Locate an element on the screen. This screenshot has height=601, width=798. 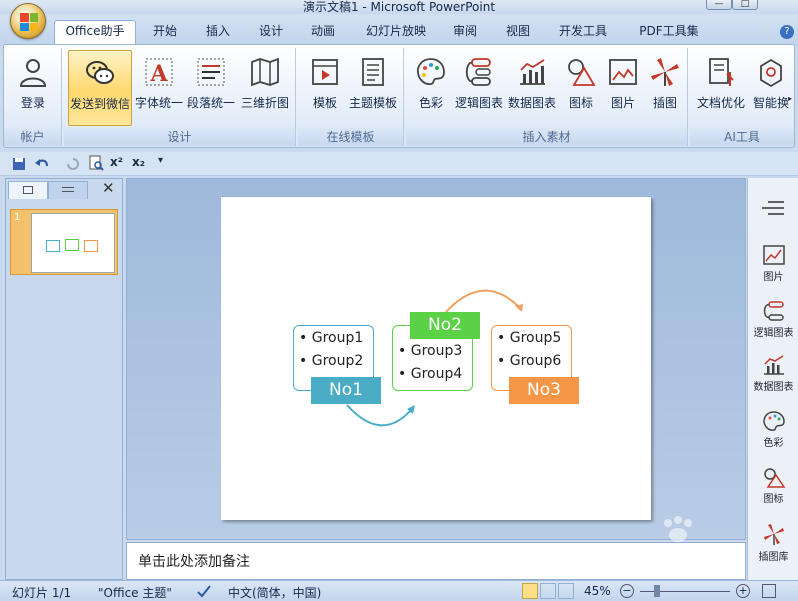
map-fold-icon is located at coordinates (265, 72).